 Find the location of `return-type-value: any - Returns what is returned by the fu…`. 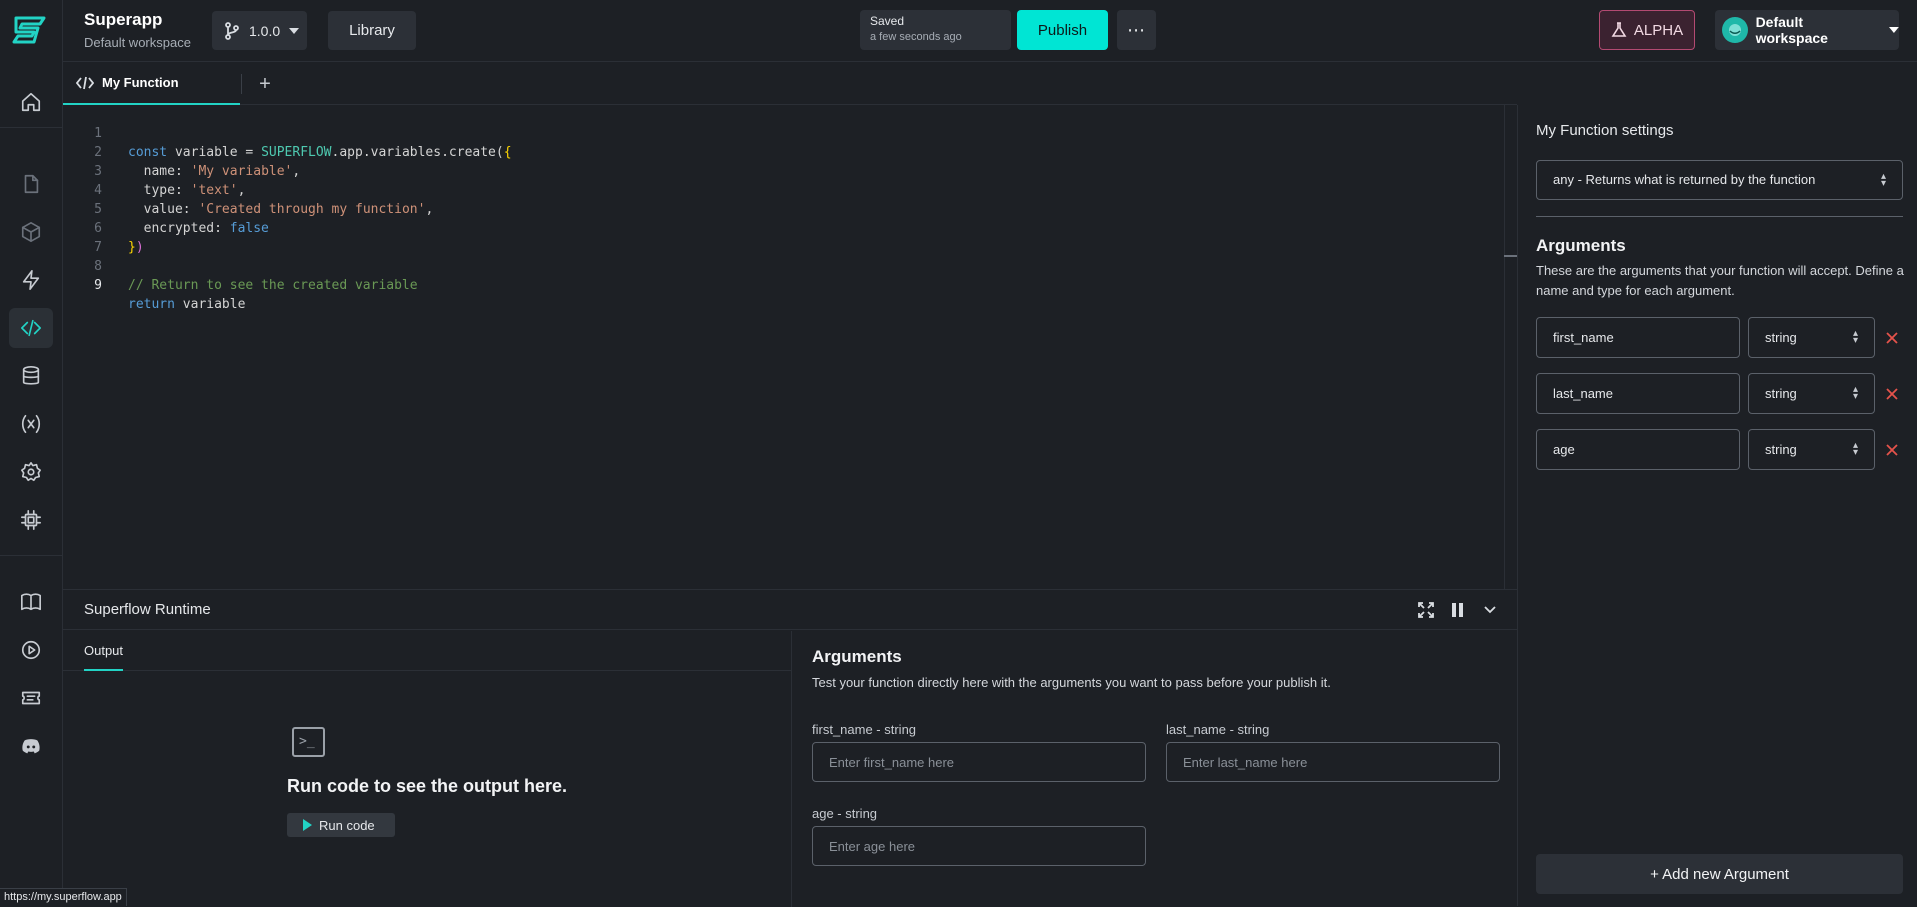

return-type-value: any - Returns what is returned by the fu… is located at coordinates (1684, 179).